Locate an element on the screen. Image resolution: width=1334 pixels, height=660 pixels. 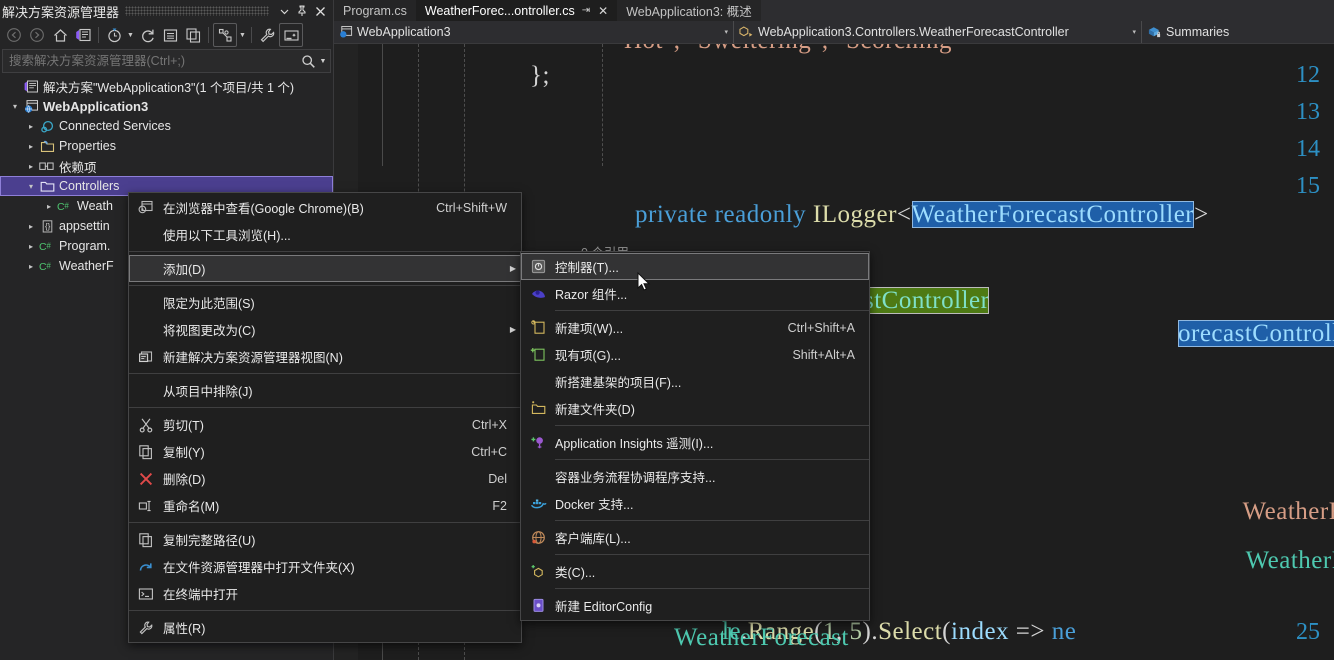
menu-item-view-in-browser: 在浏览器中查看(Google Chrome)(B) Ctrl+Shift+W is located at coordinates (325, 207).